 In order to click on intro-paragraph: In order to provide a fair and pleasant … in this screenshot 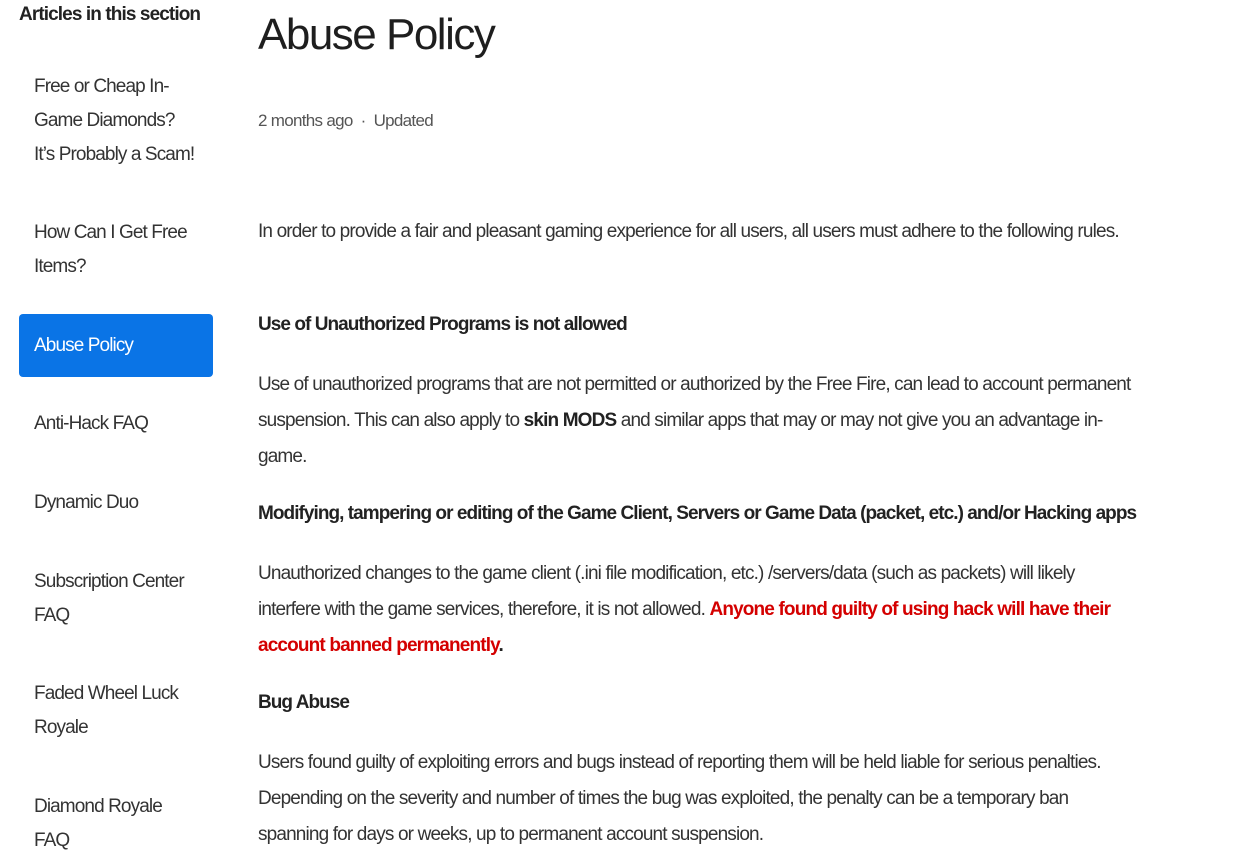, I will do `click(689, 231)`.